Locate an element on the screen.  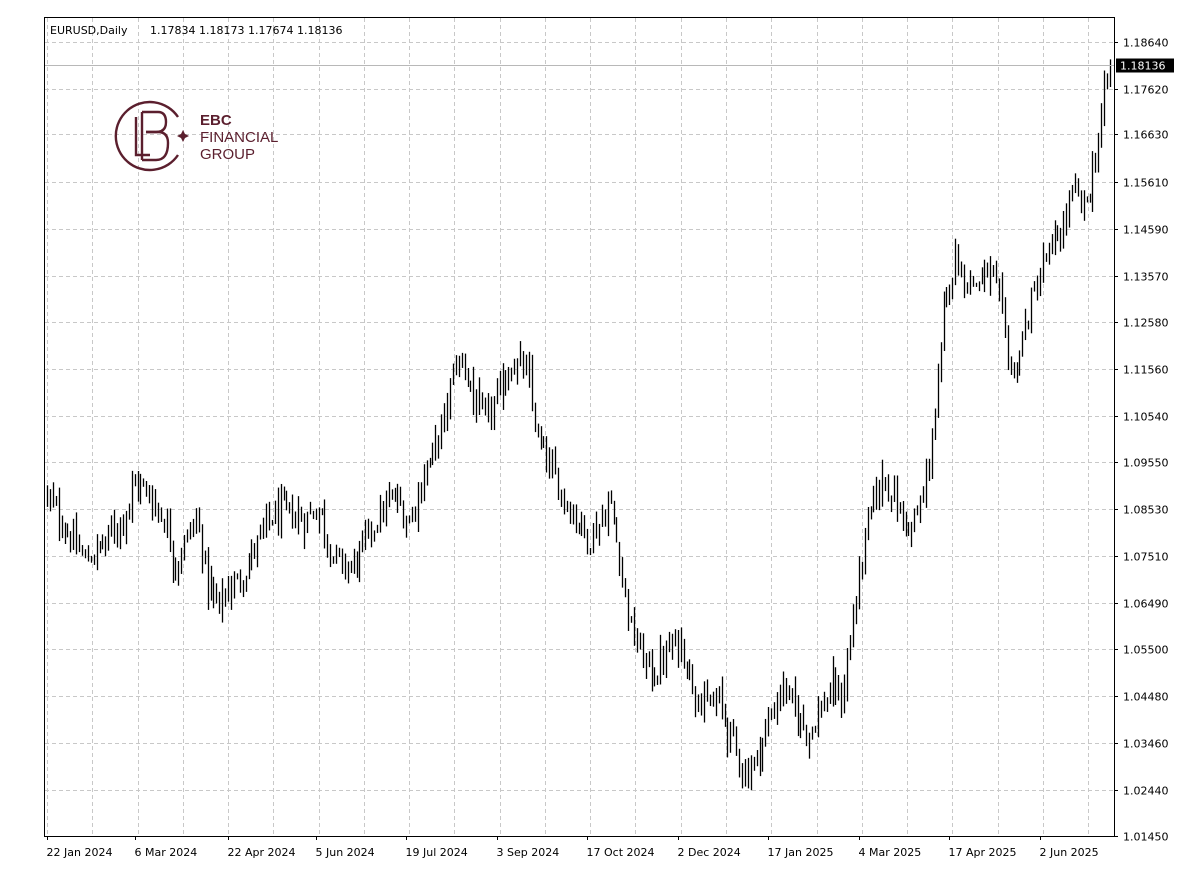
y-tick-label: 1.16630 is located at coordinates (1146, 135).